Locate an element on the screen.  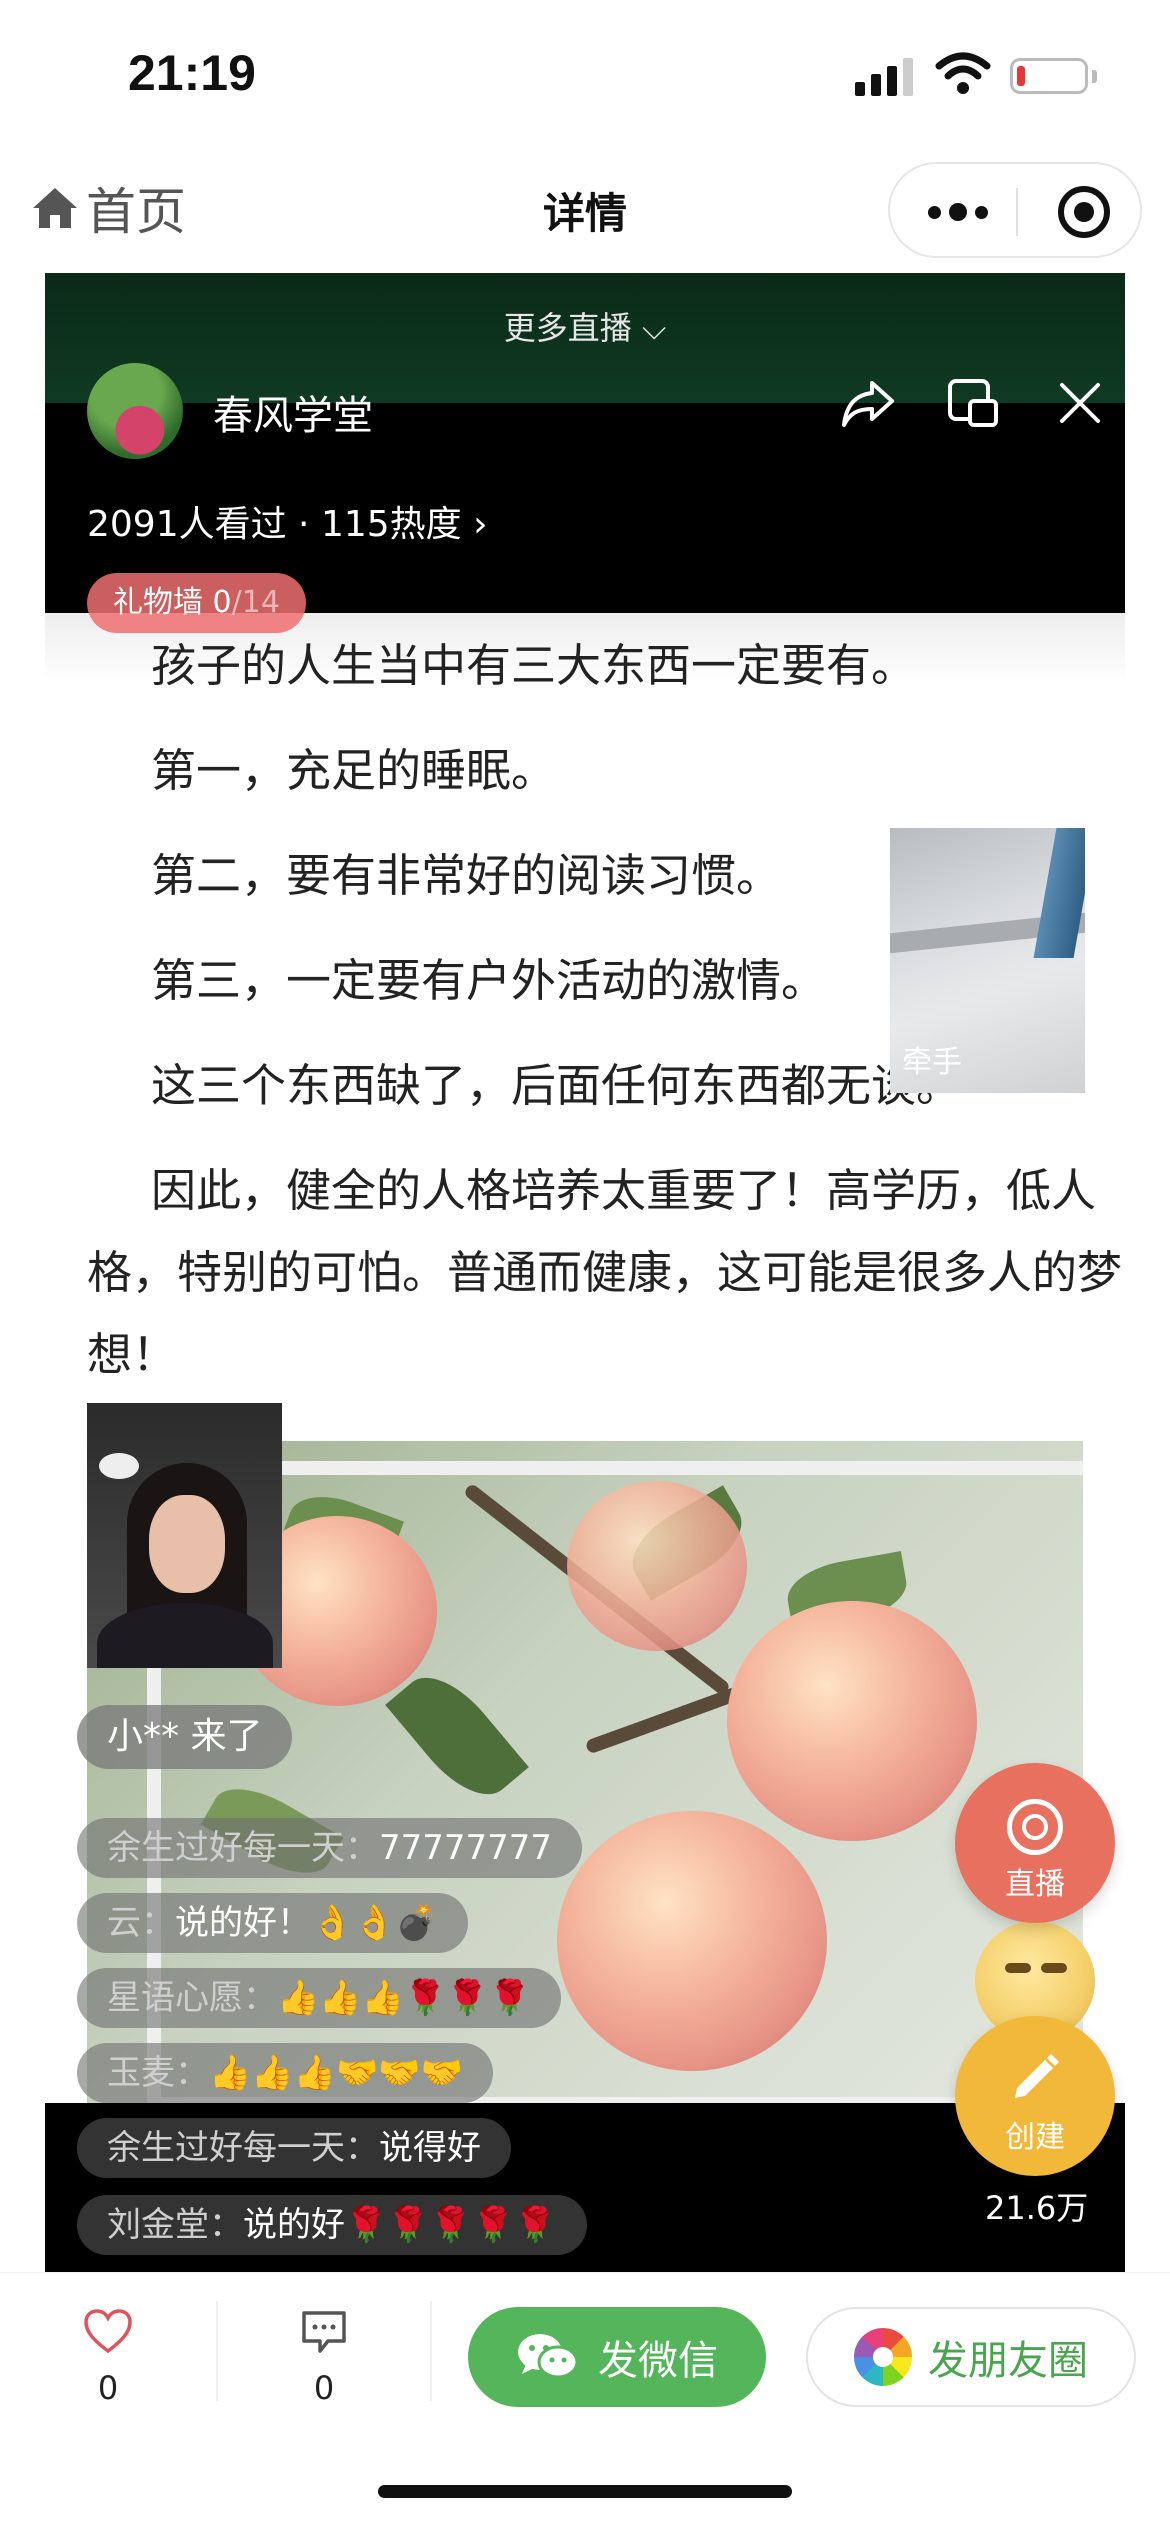
share-moments-button: 发朋友圈 is located at coordinates (971, 2357).